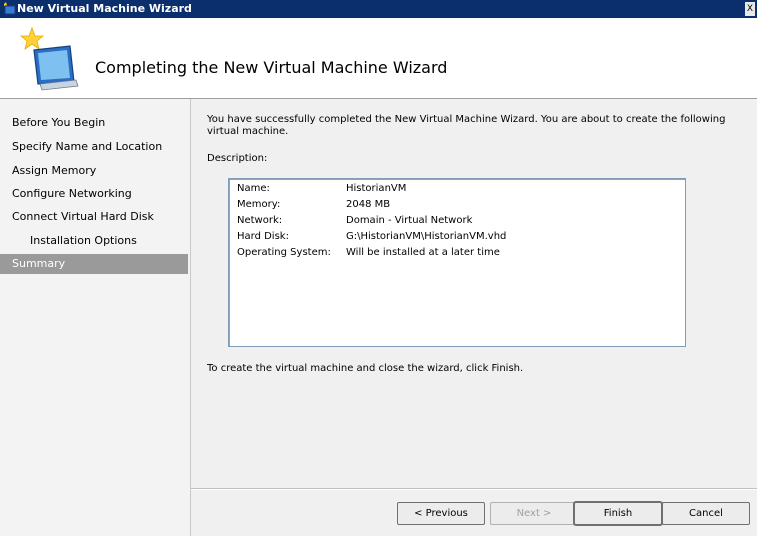  I want to click on summary-value: 2048 MB, so click(368, 204).